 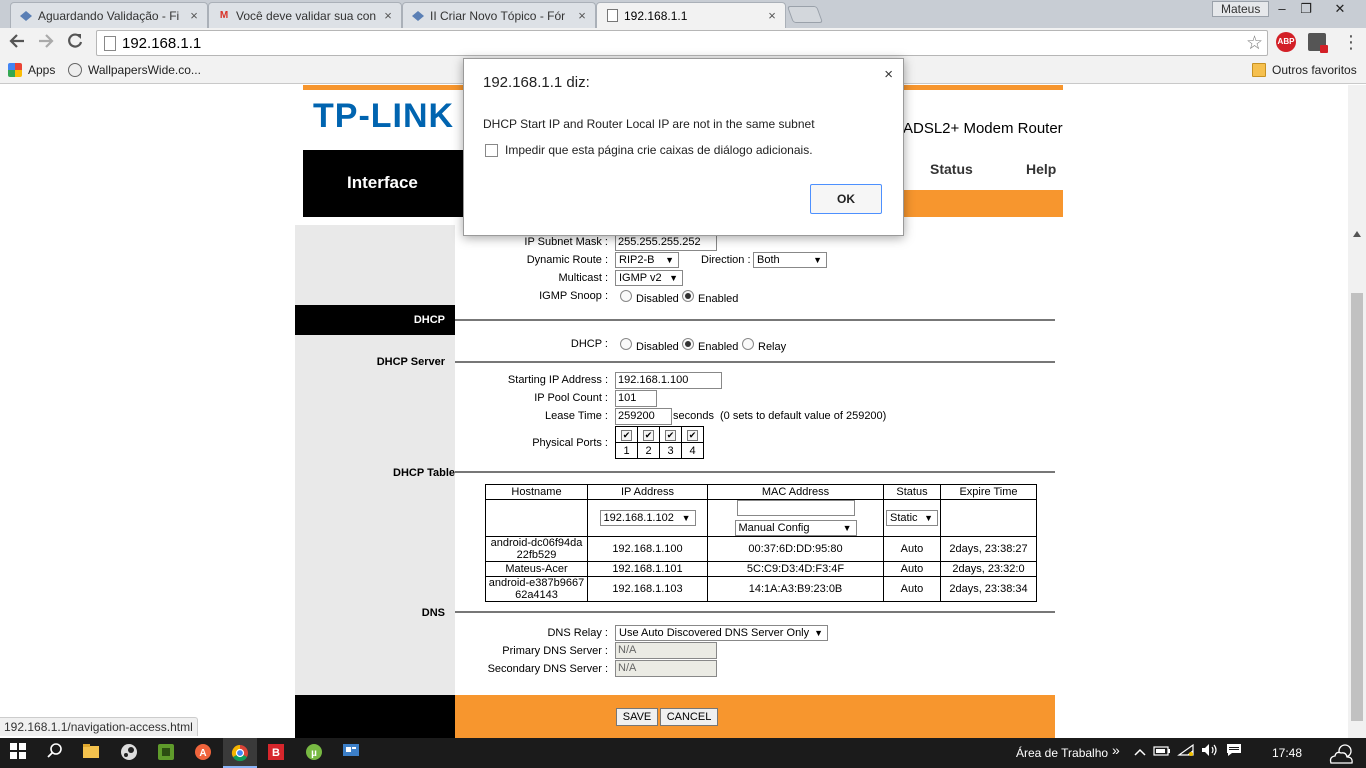 What do you see at coordinates (1351, 42) in the screenshot?
I see `chrome-menu-icon: ⋮` at bounding box center [1351, 42].